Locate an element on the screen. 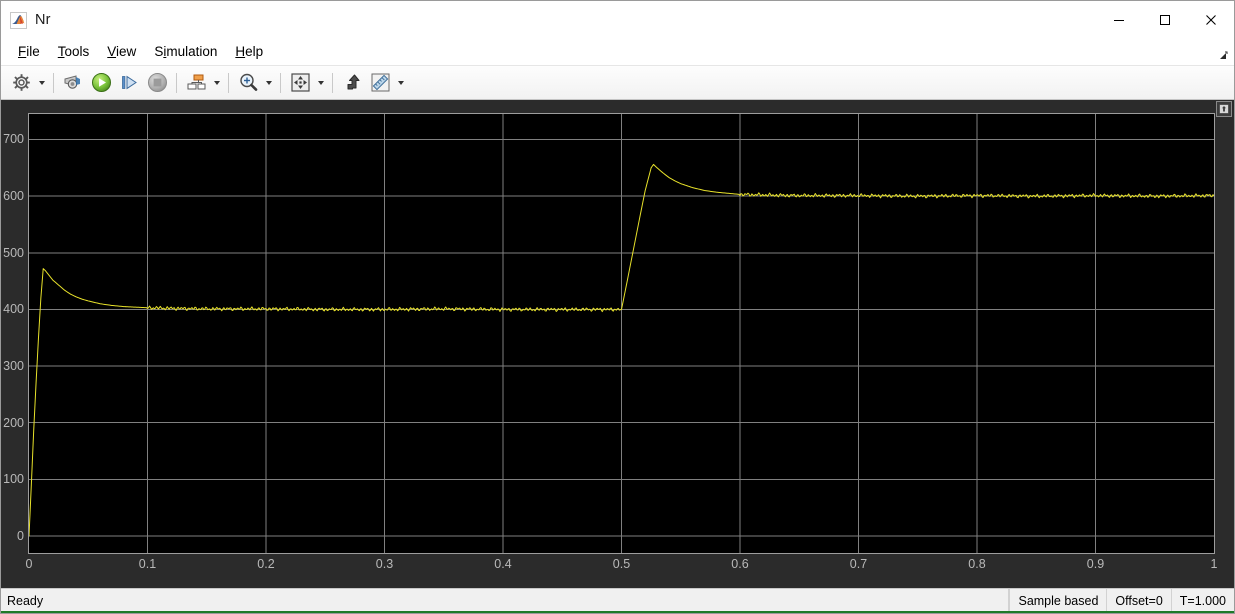  signal-blocks-icon is located at coordinates (196, 83).